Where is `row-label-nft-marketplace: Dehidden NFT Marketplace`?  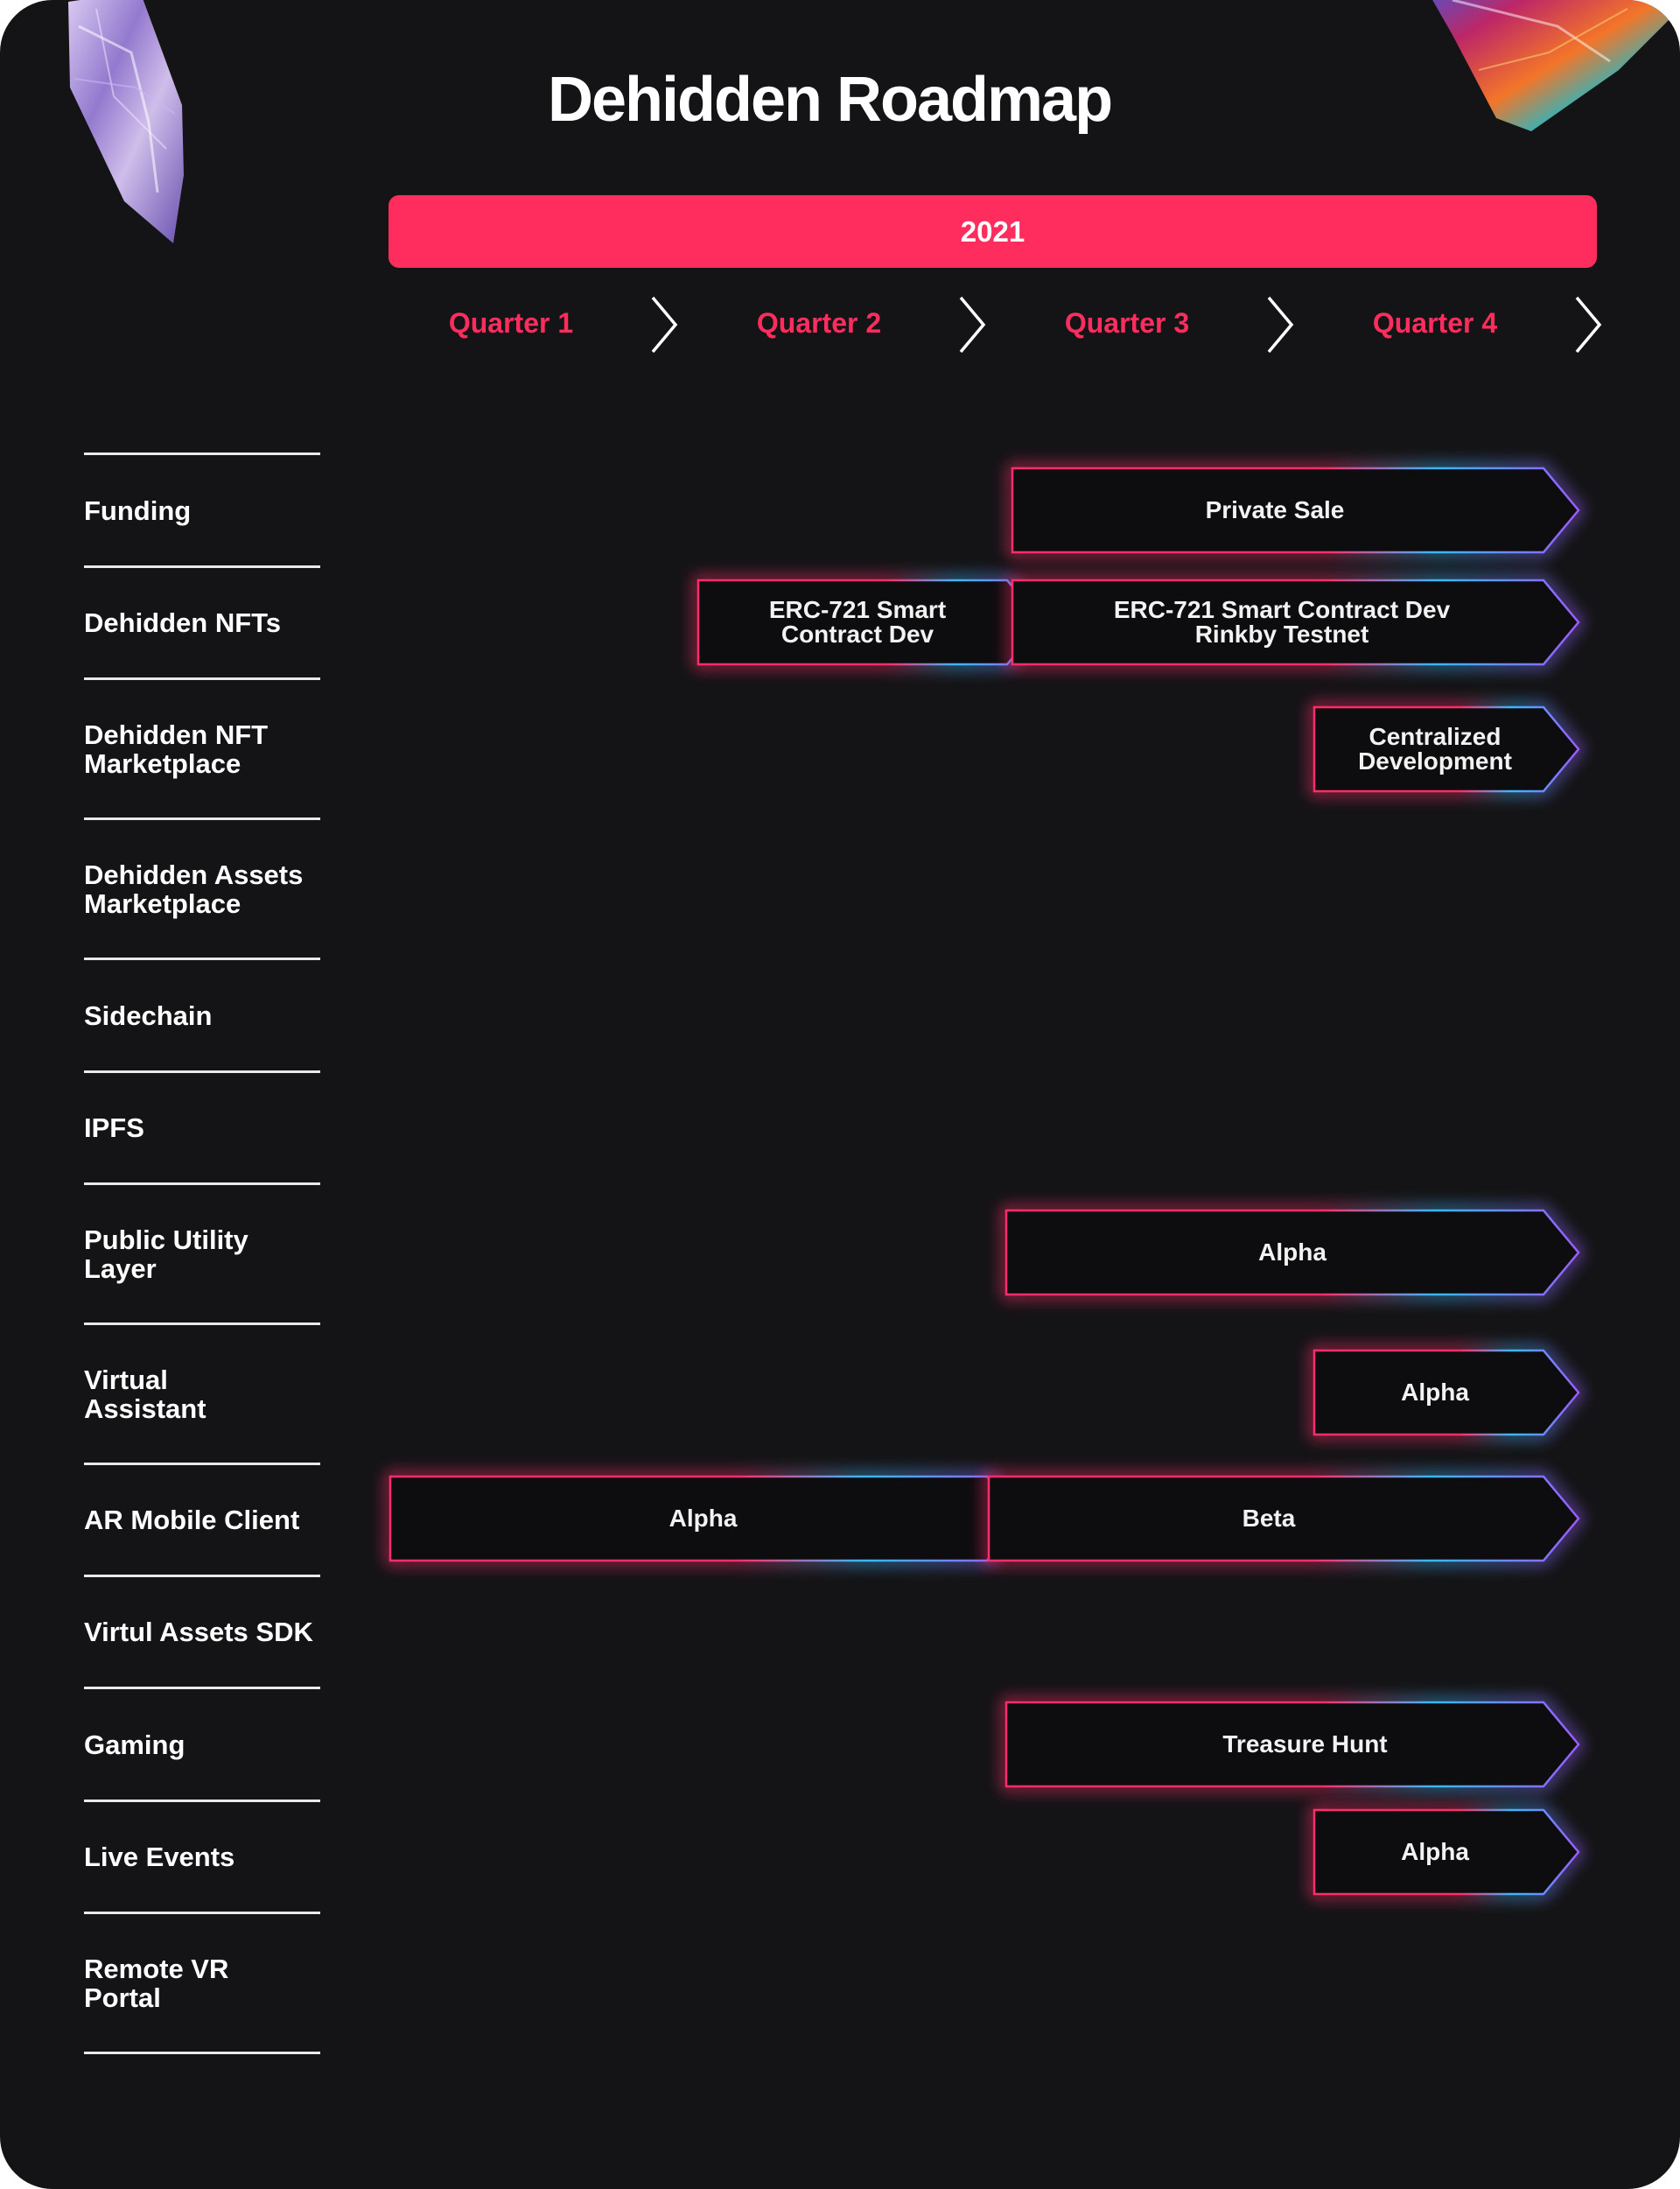
row-label-nft-marketplace: Dehidden NFT Marketplace is located at coordinates (176, 749).